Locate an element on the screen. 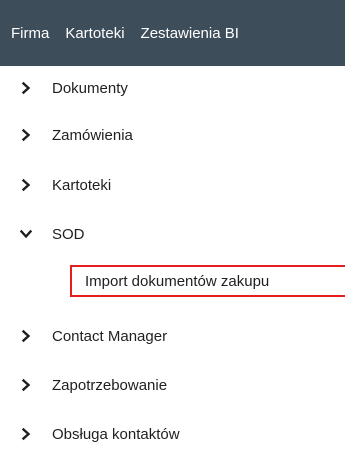  menu-item-zamowienia: Zamówienia is located at coordinates (172, 135).